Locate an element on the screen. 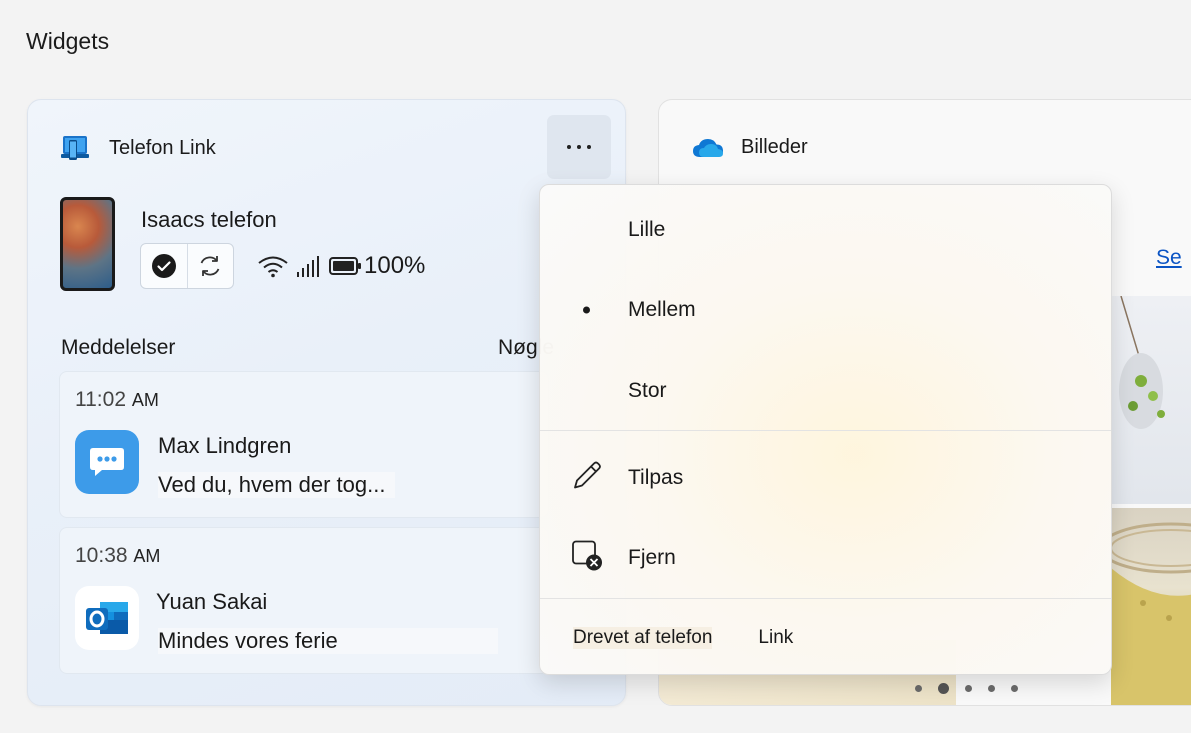 The image size is (1191, 733). menu-item-label: Mellem is located at coordinates (662, 309).